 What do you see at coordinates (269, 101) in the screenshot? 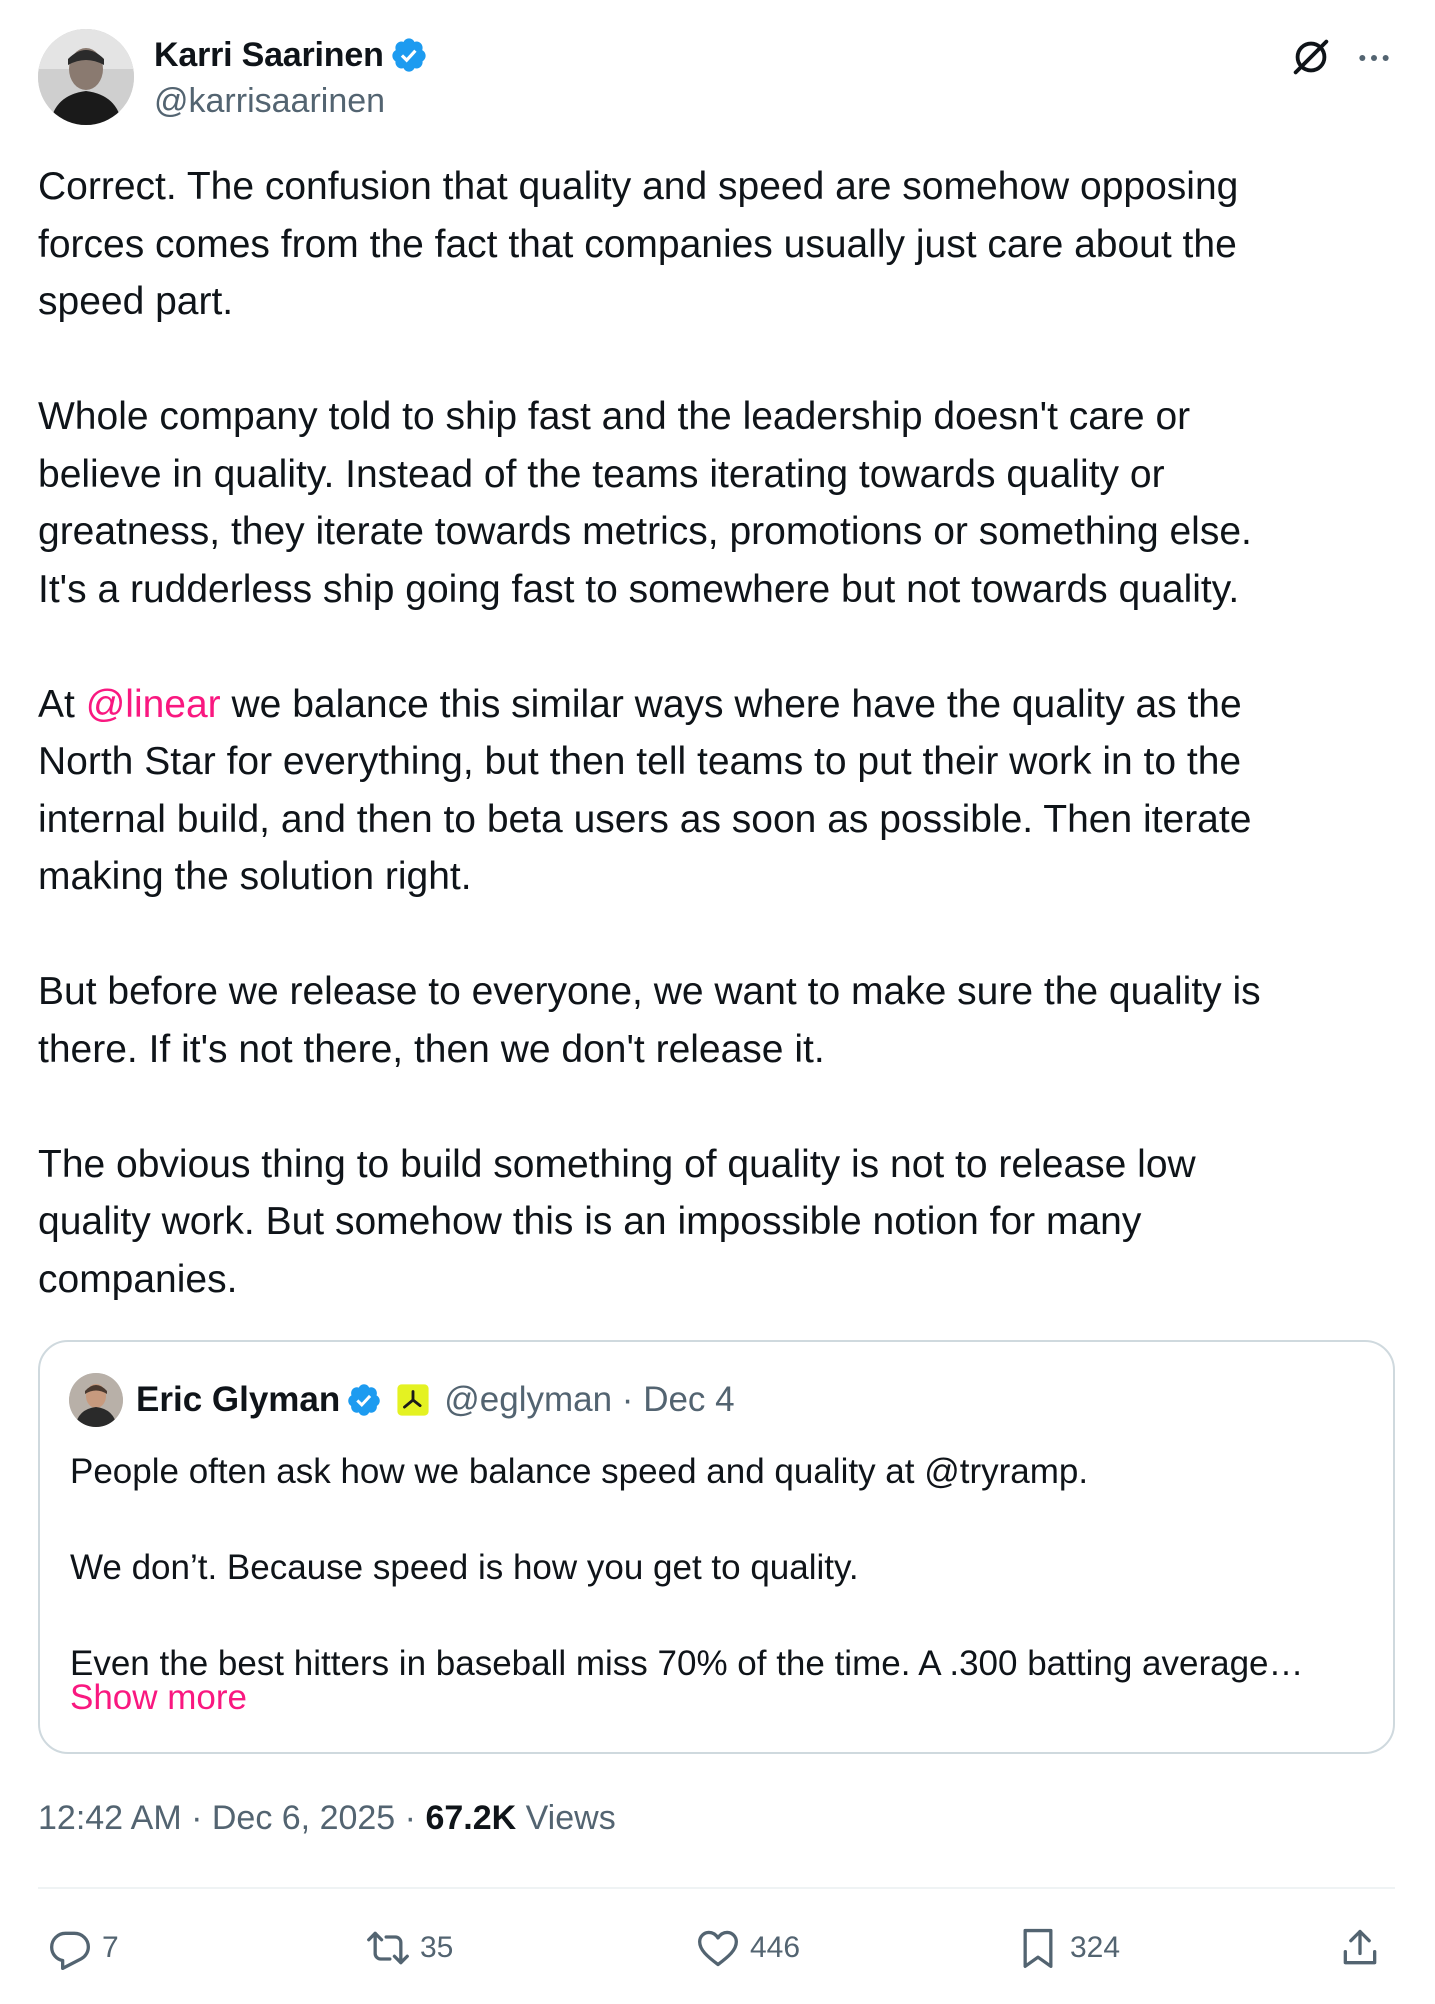
I see `author-handle: @karrisaarinen` at bounding box center [269, 101].